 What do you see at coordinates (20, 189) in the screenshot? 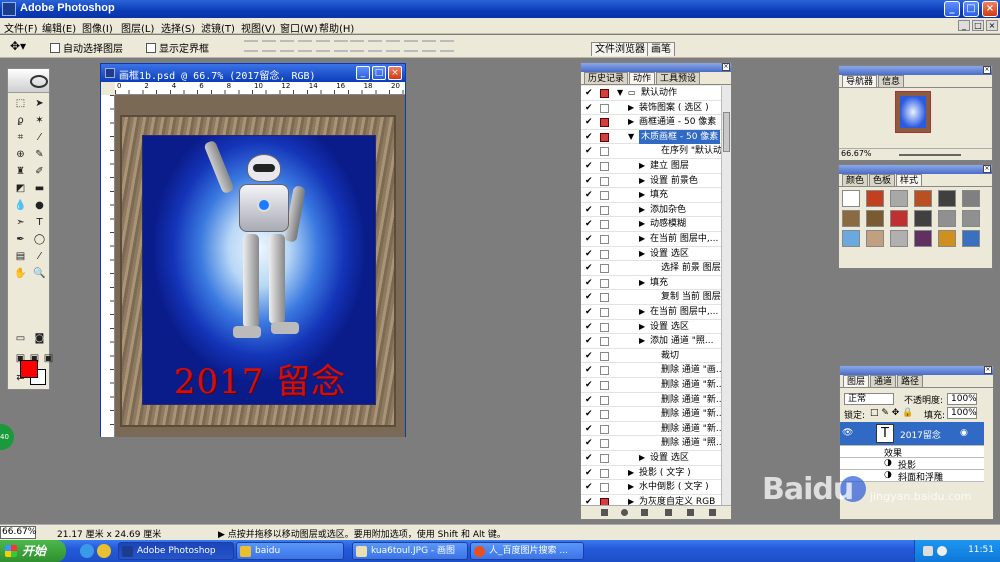
I see `eraser-tool-icon: ◩` at bounding box center [20, 189].